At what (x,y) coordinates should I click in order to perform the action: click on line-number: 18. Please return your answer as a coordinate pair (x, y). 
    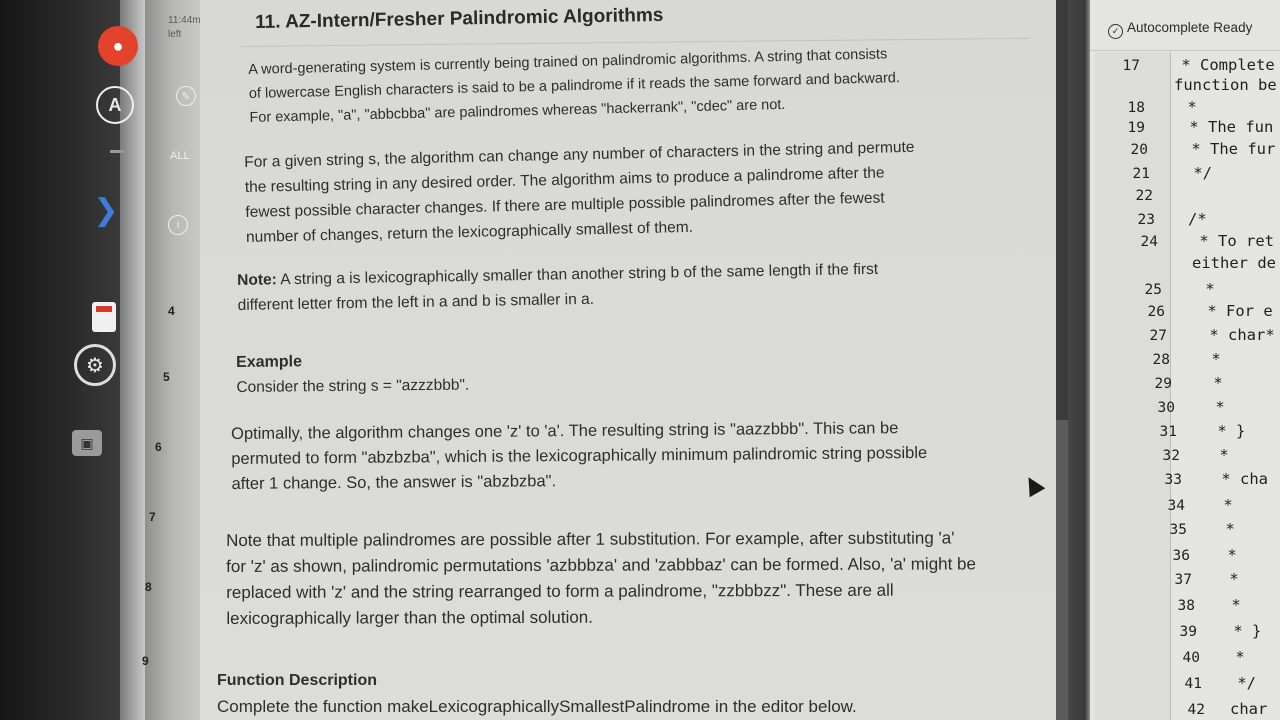
    Looking at the image, I should click on (1136, 108).